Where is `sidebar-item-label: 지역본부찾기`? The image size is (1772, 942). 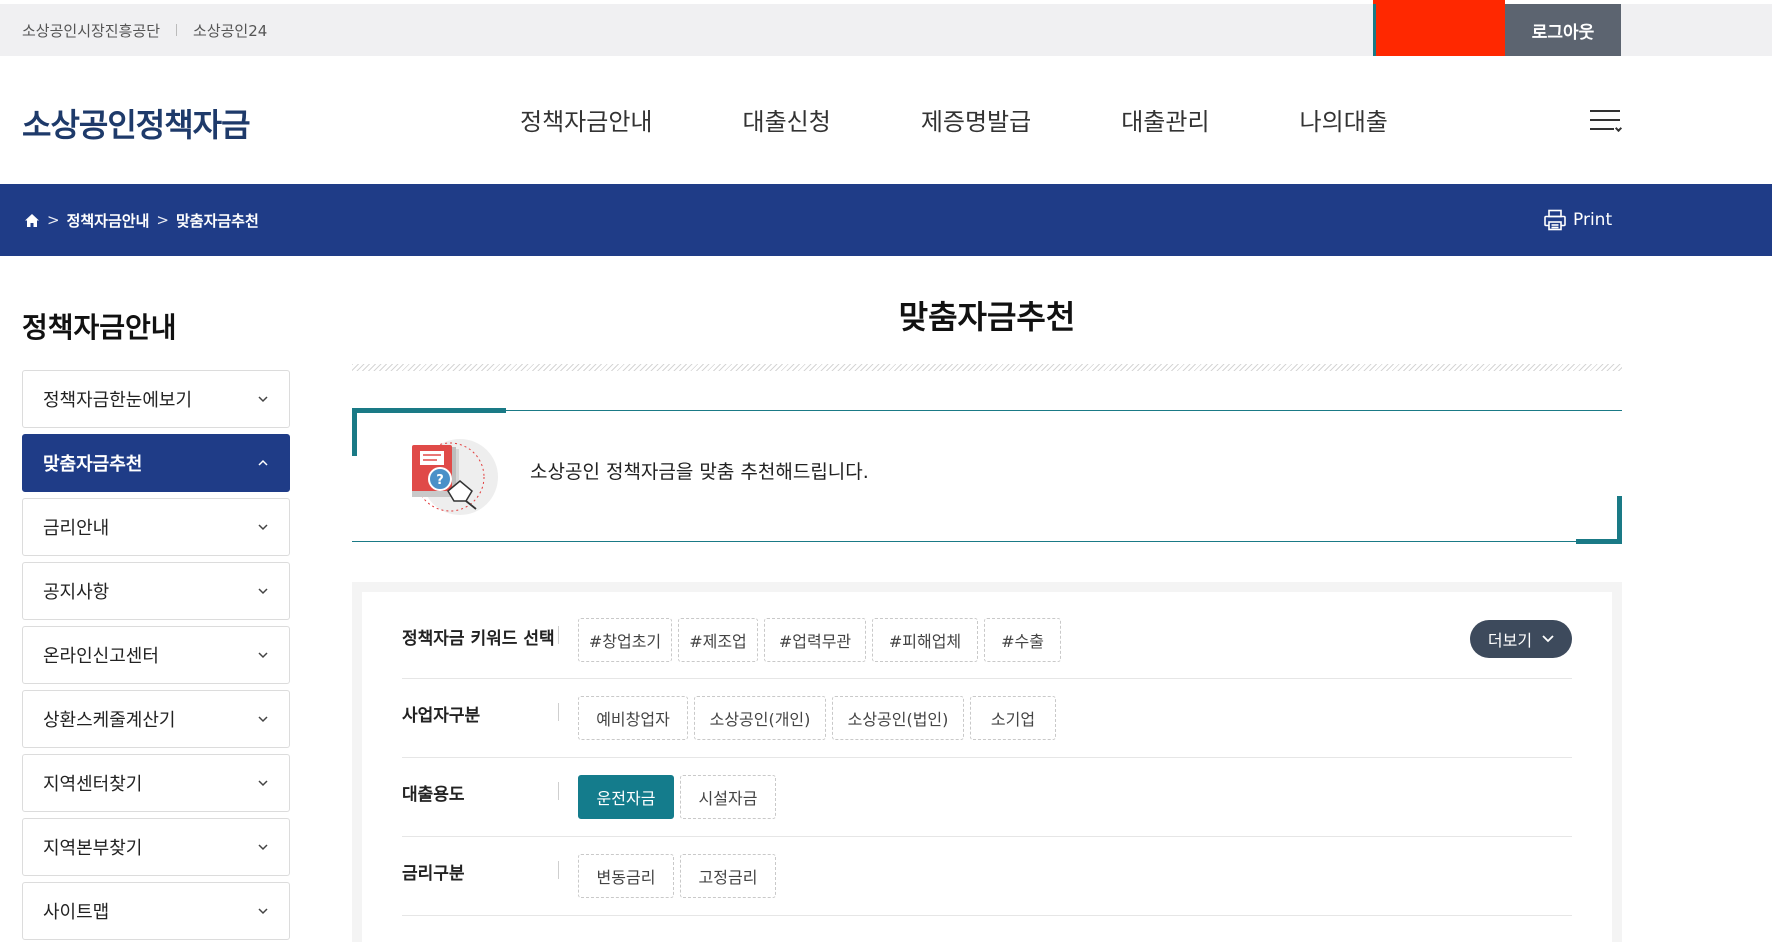
sidebar-item-label: 지역본부찾기 is located at coordinates (93, 848).